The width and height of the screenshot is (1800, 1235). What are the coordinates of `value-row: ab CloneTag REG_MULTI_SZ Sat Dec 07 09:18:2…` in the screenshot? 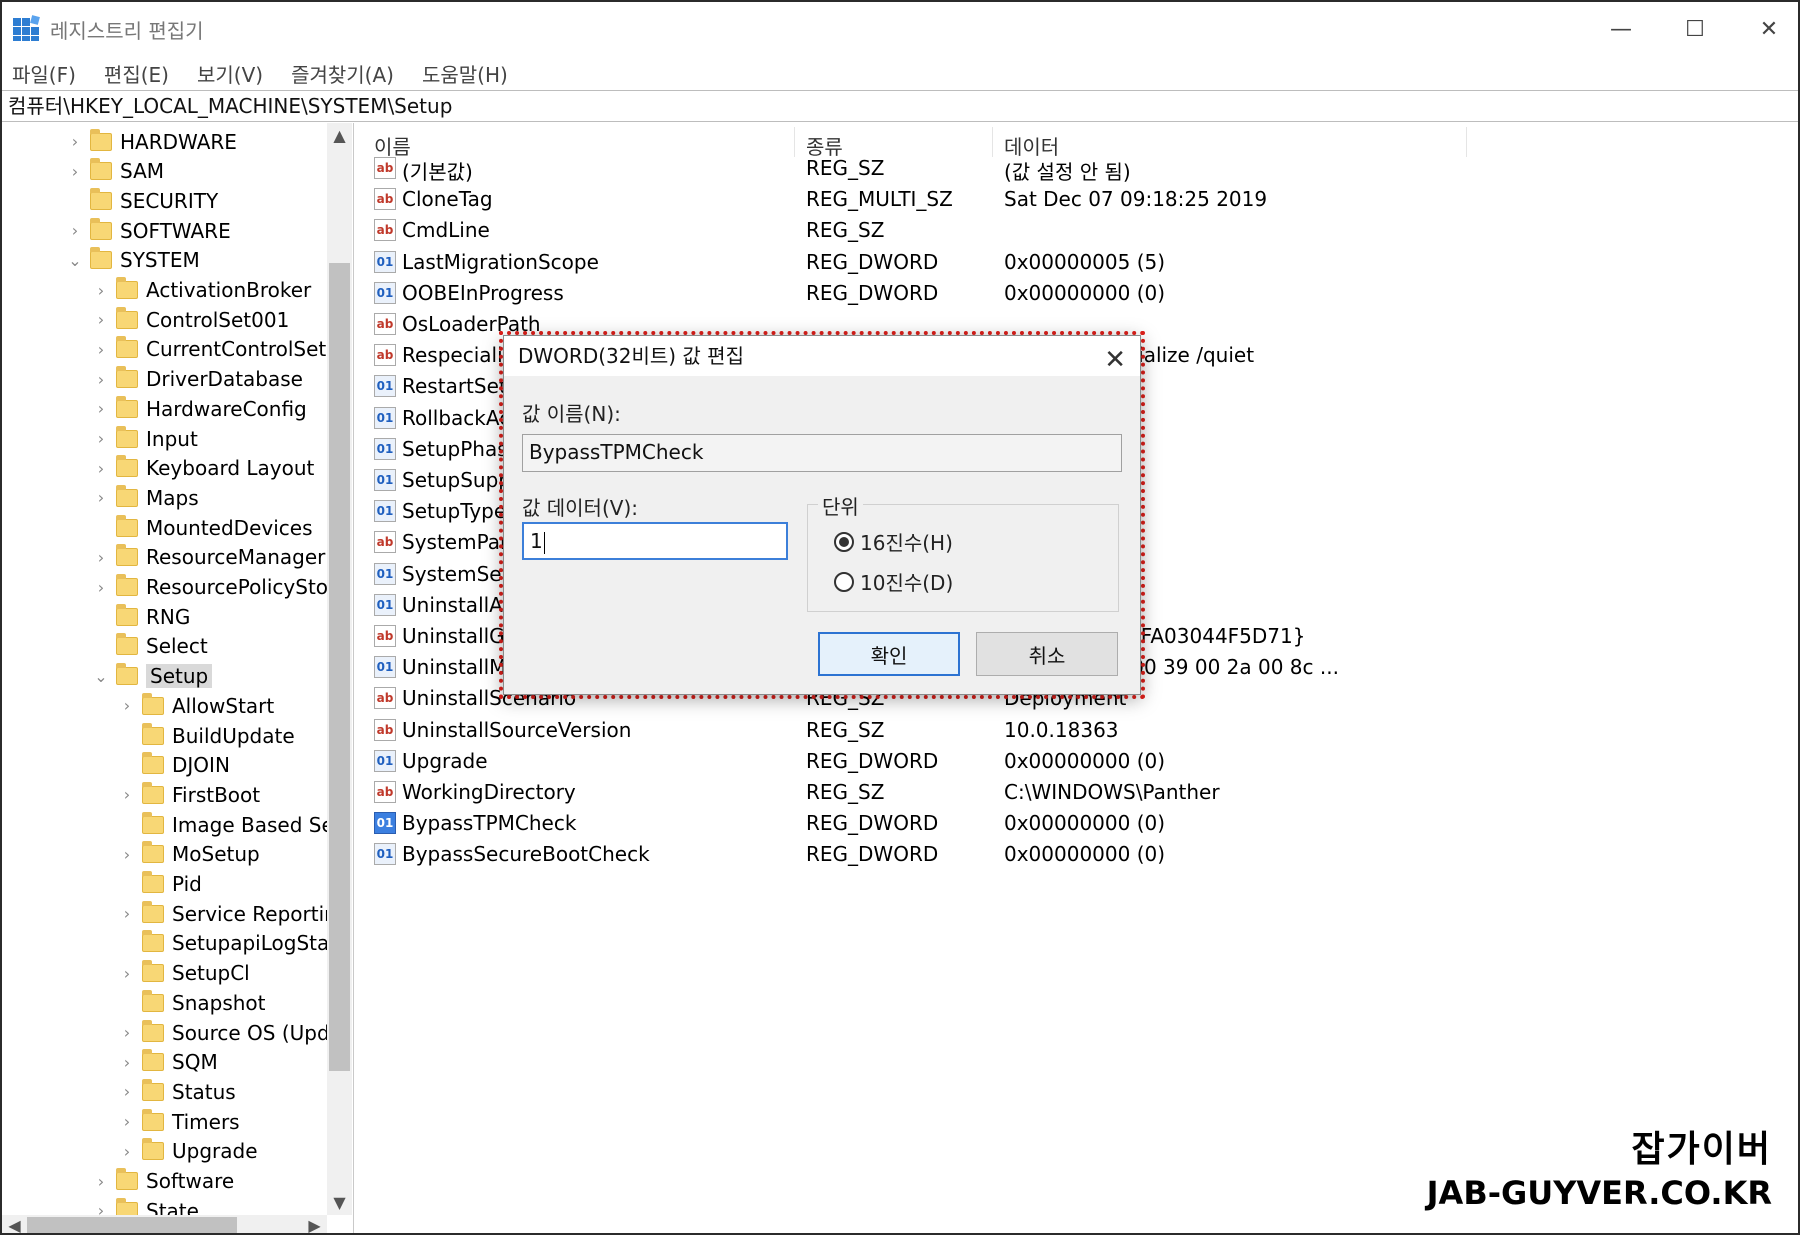 It's located at (910, 199).